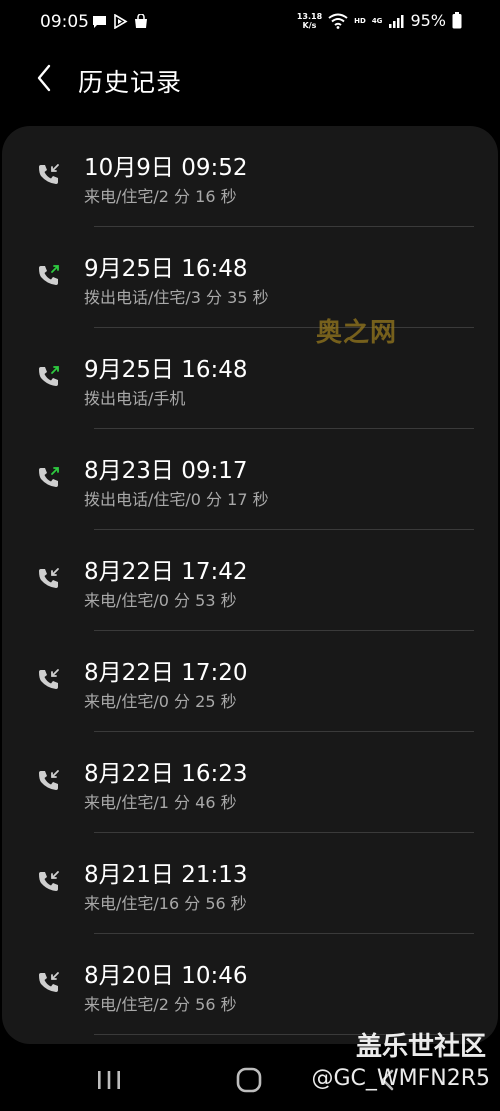 The height and width of the screenshot is (1111, 500). Describe the element at coordinates (141, 21) in the screenshot. I see `shopping-bag-icon` at that location.